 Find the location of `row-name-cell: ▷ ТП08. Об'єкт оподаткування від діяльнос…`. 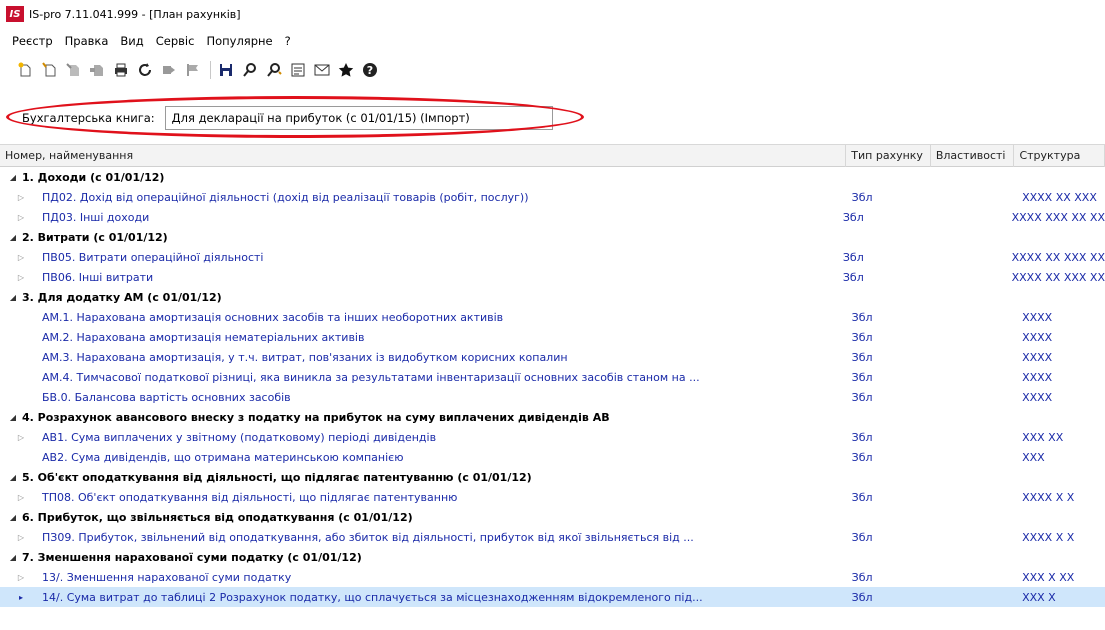

row-name-cell: ▷ ТП08. Об'єкт оподаткування від діяльнос… is located at coordinates (423, 497).